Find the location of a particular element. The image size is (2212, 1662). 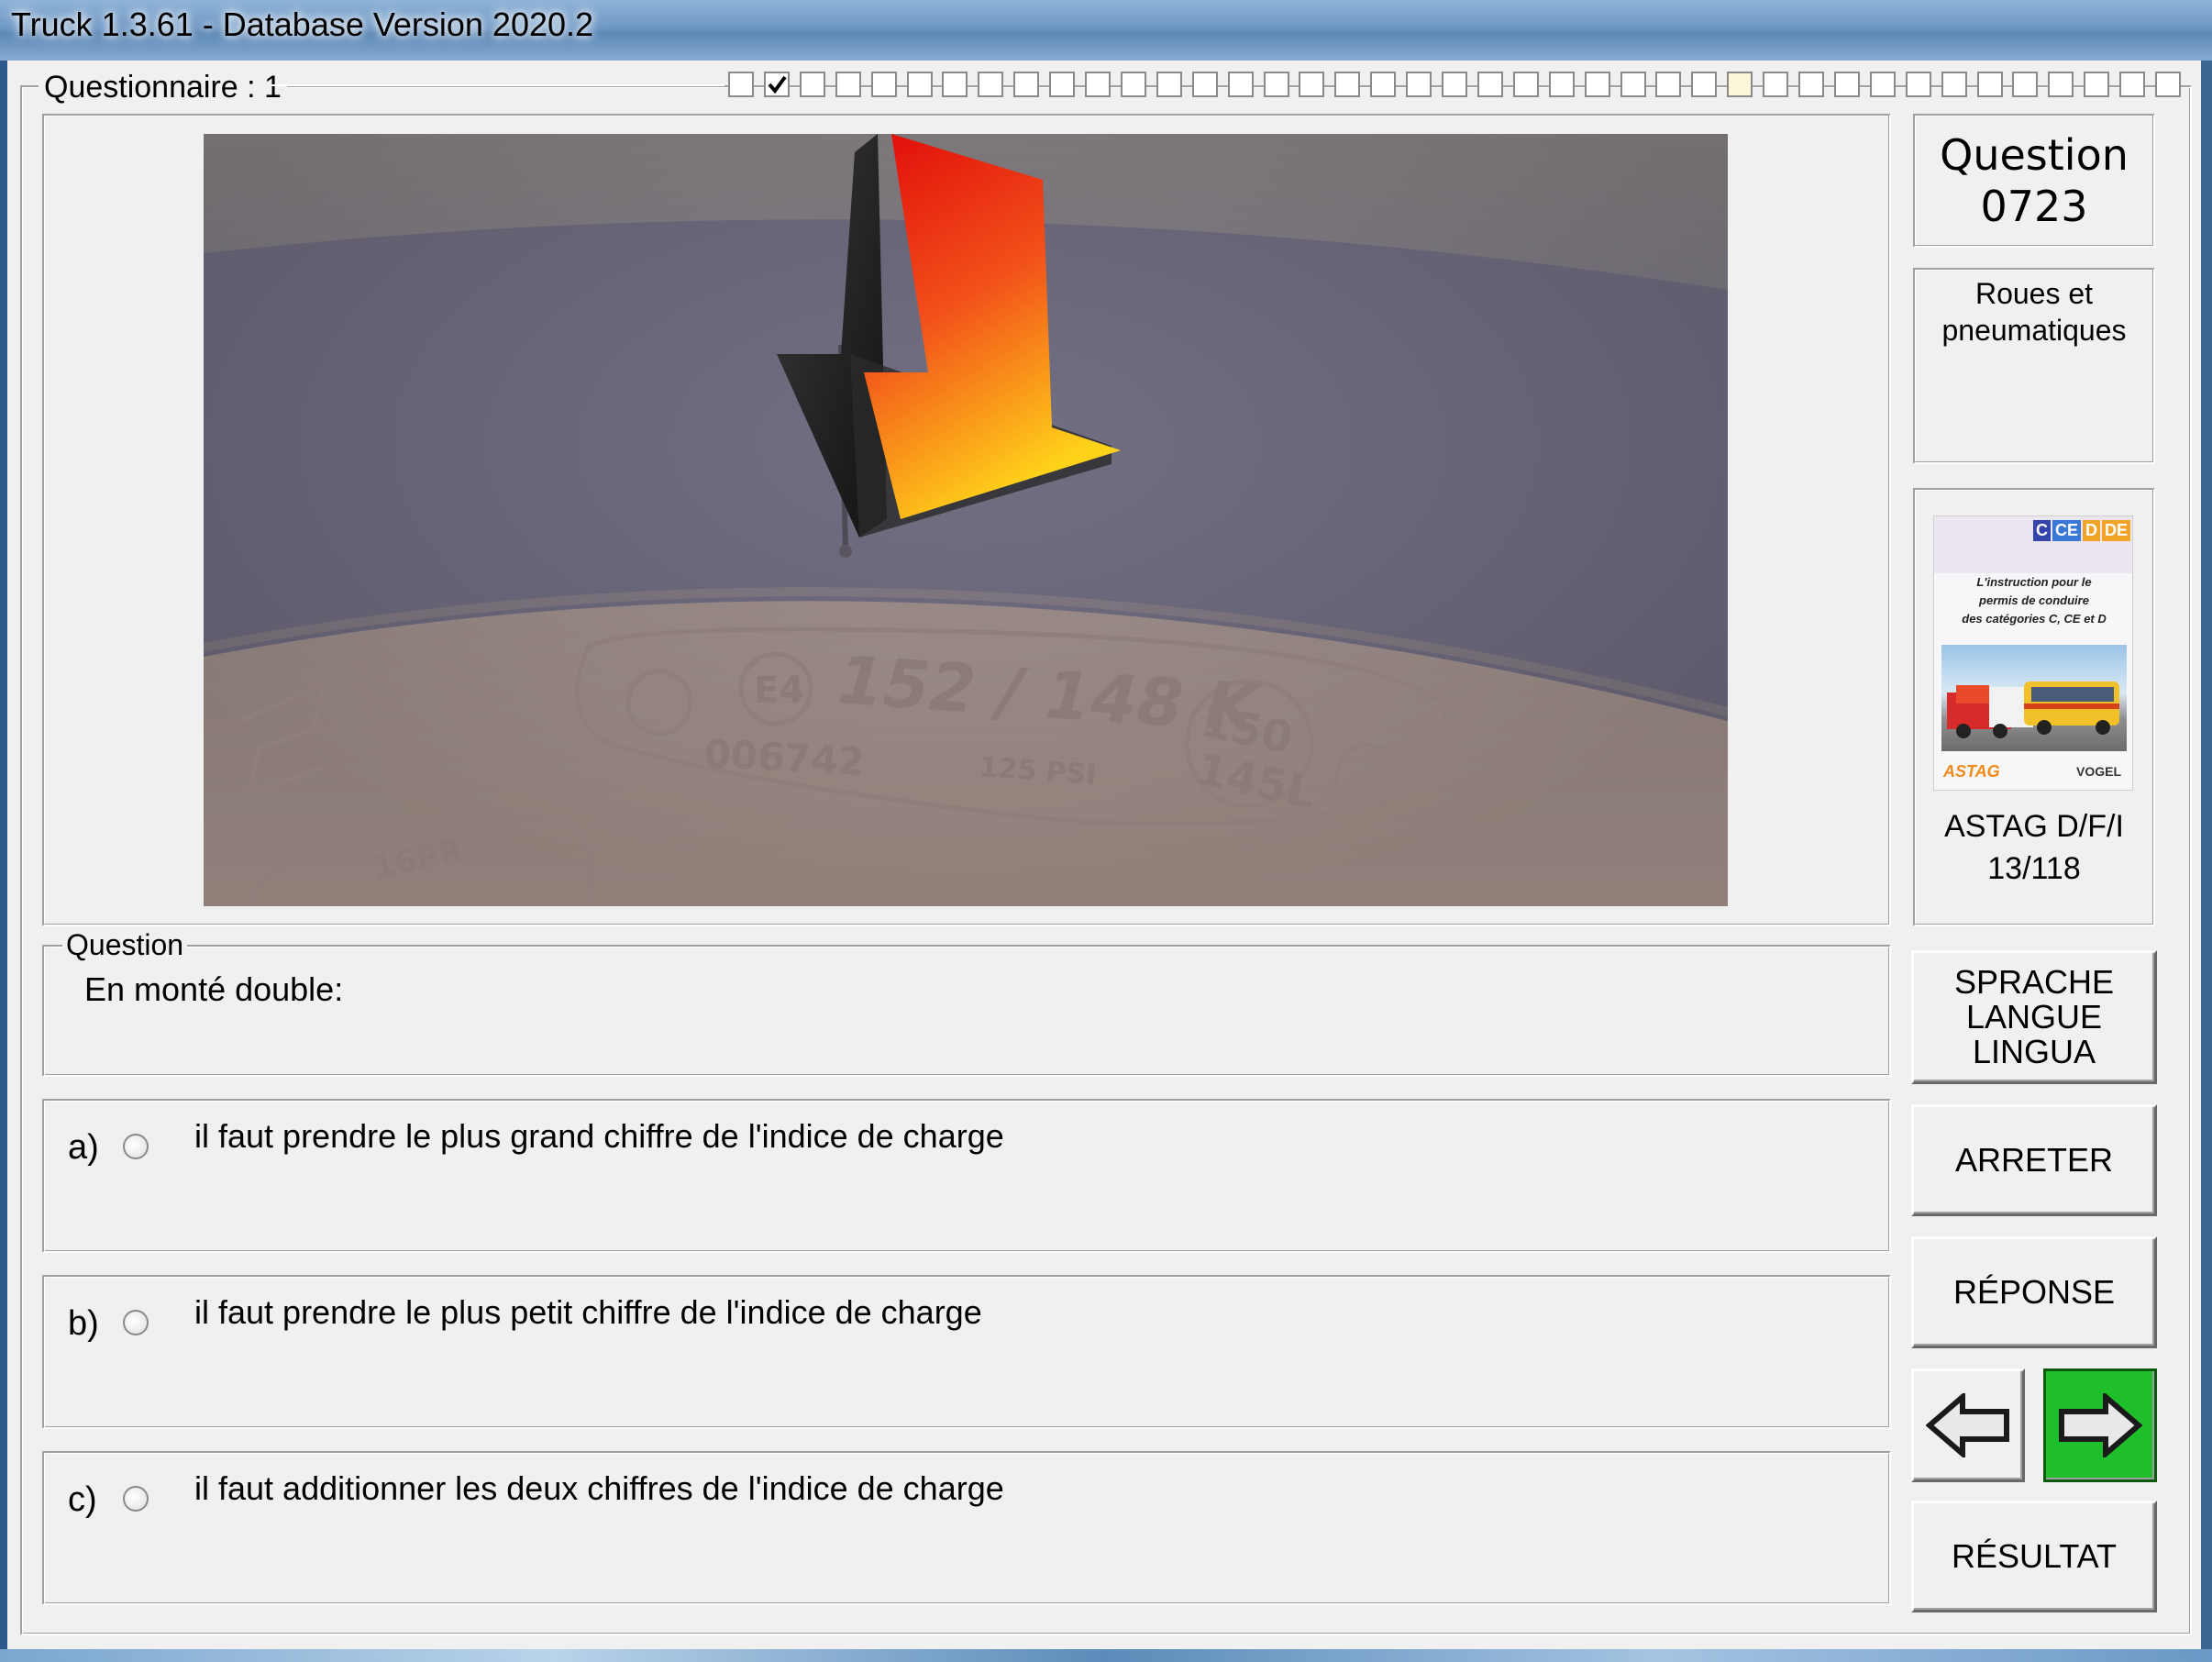

previous-button is located at coordinates (1968, 1425).